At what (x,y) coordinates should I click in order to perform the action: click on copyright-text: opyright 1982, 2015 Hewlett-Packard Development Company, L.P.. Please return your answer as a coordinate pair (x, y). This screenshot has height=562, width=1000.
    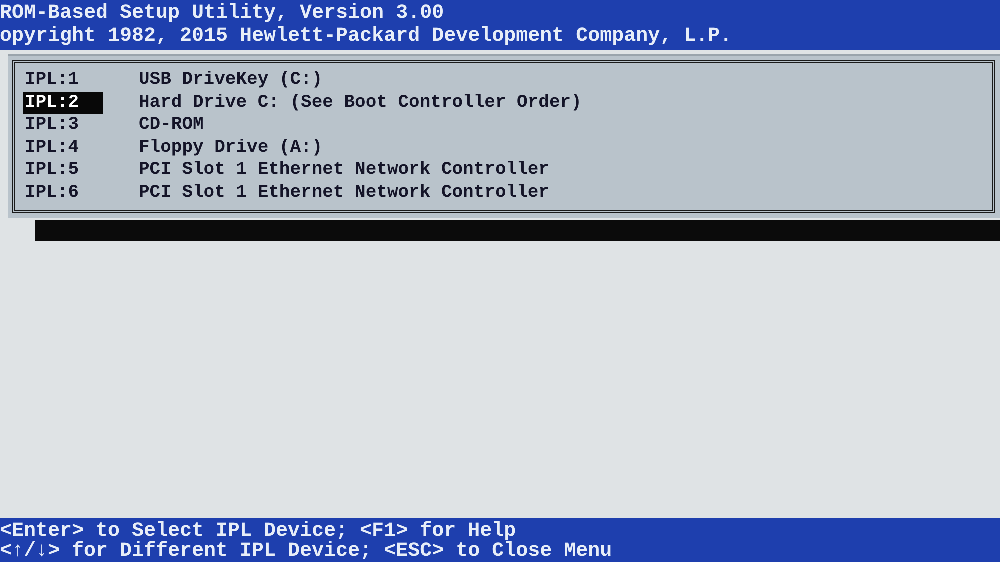
    Looking at the image, I should click on (366, 36).